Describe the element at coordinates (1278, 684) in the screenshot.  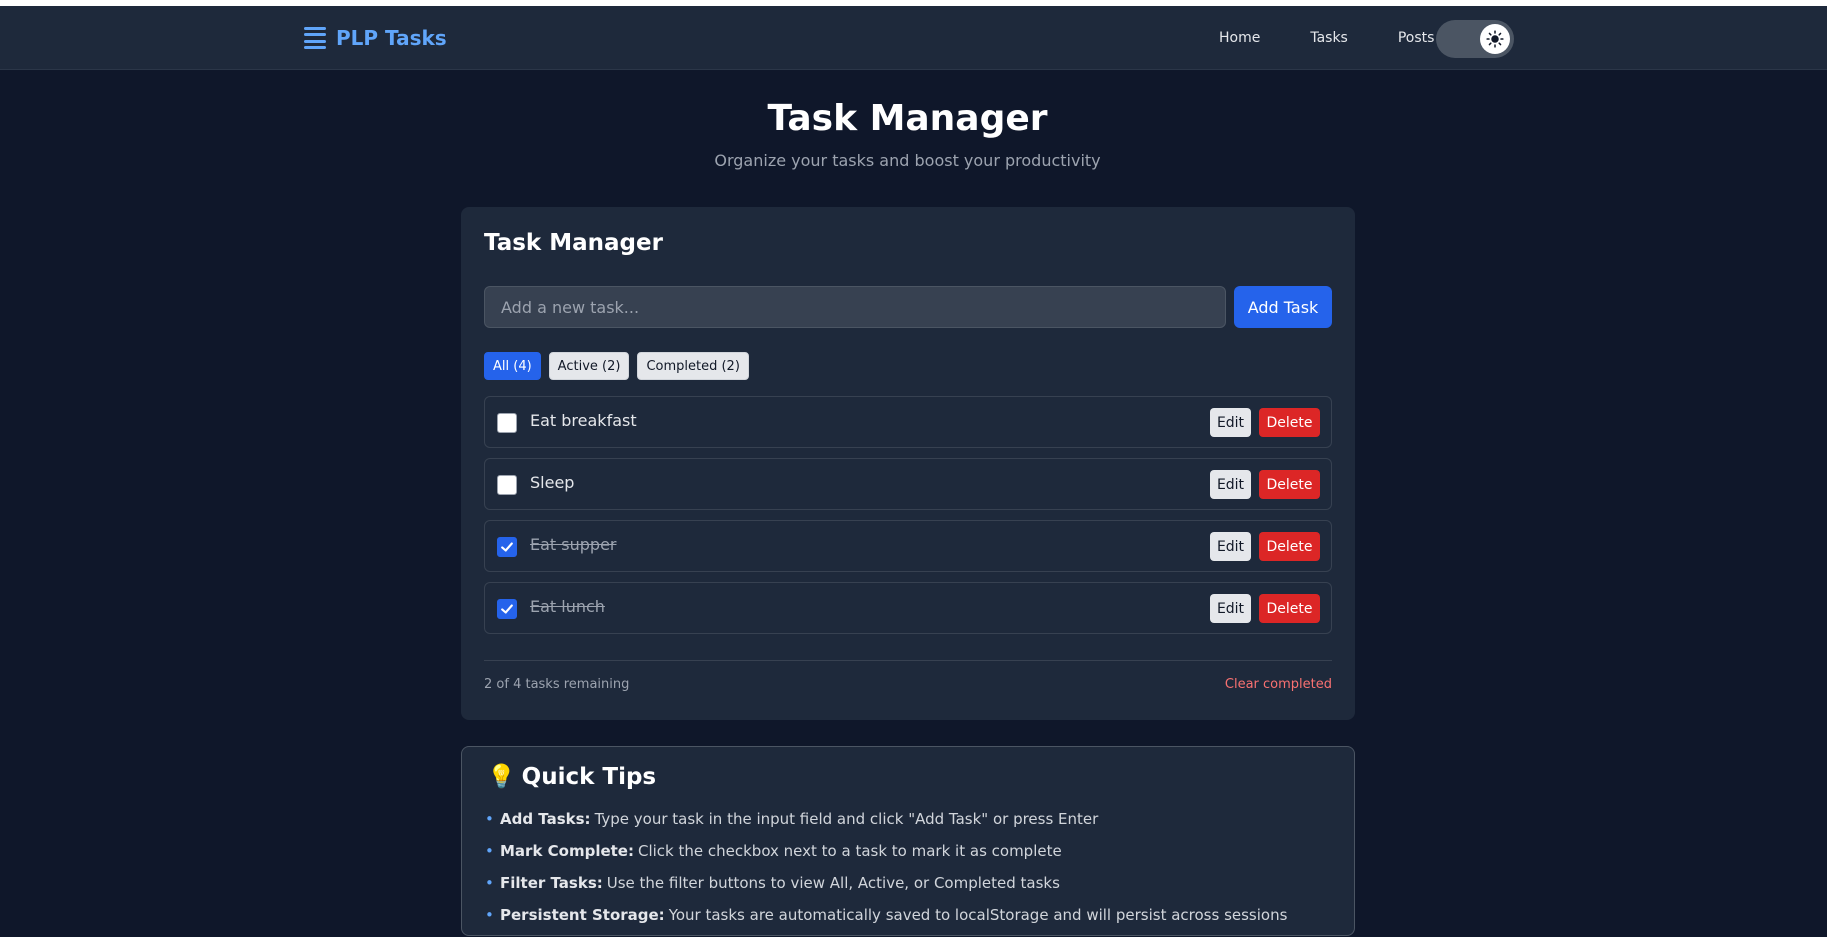
I see `clear-completed-link: Clear completed` at that location.